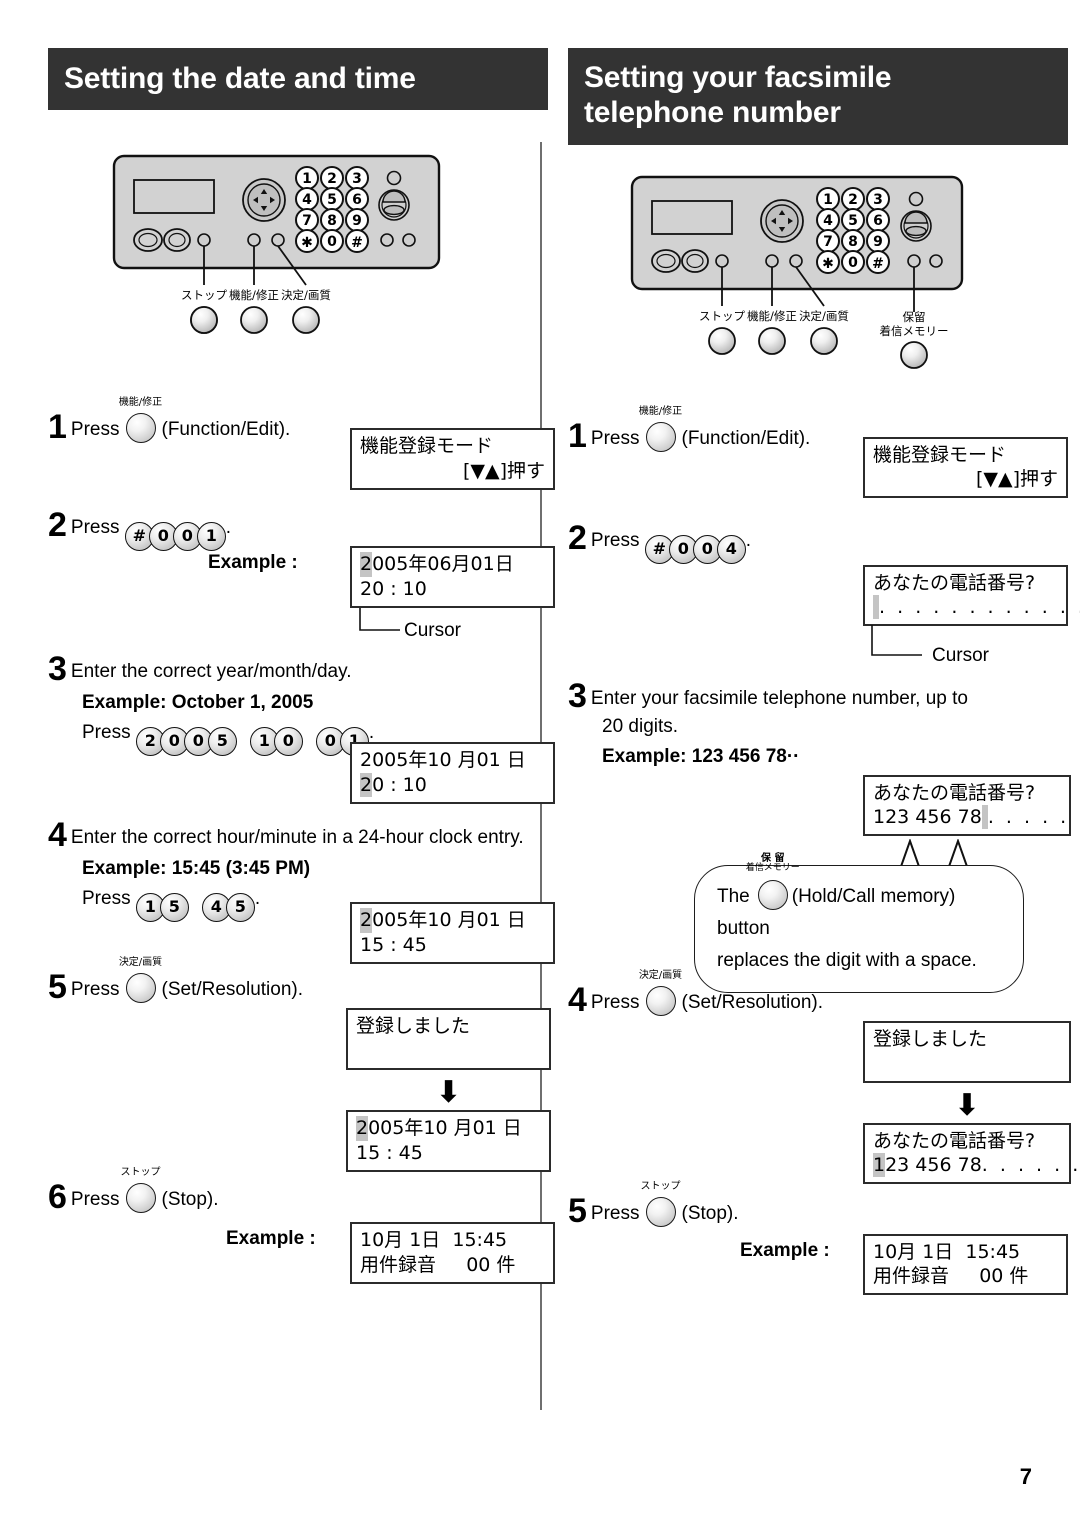 Image resolution: width=1080 pixels, height=1528 pixels. I want to click on keypad-sequence: #0 0 1, so click(175, 537).